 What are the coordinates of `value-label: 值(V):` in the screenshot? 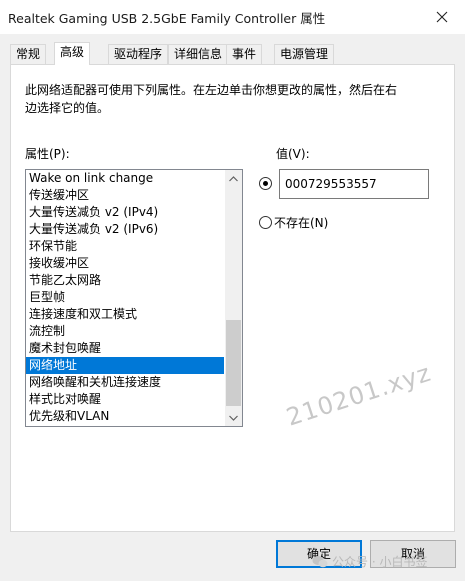 It's located at (293, 154).